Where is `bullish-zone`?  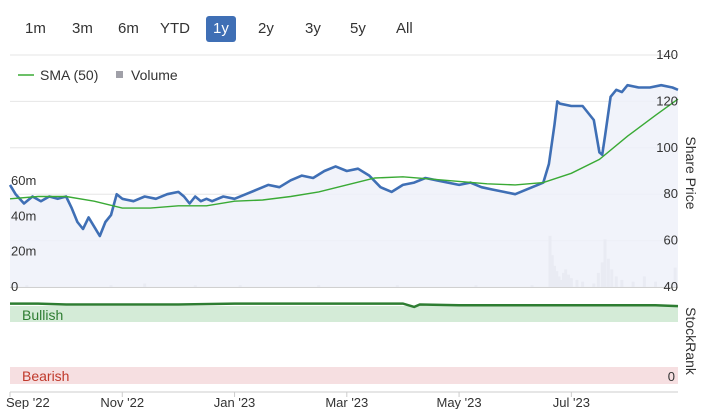
bullish-zone is located at coordinates (344, 314).